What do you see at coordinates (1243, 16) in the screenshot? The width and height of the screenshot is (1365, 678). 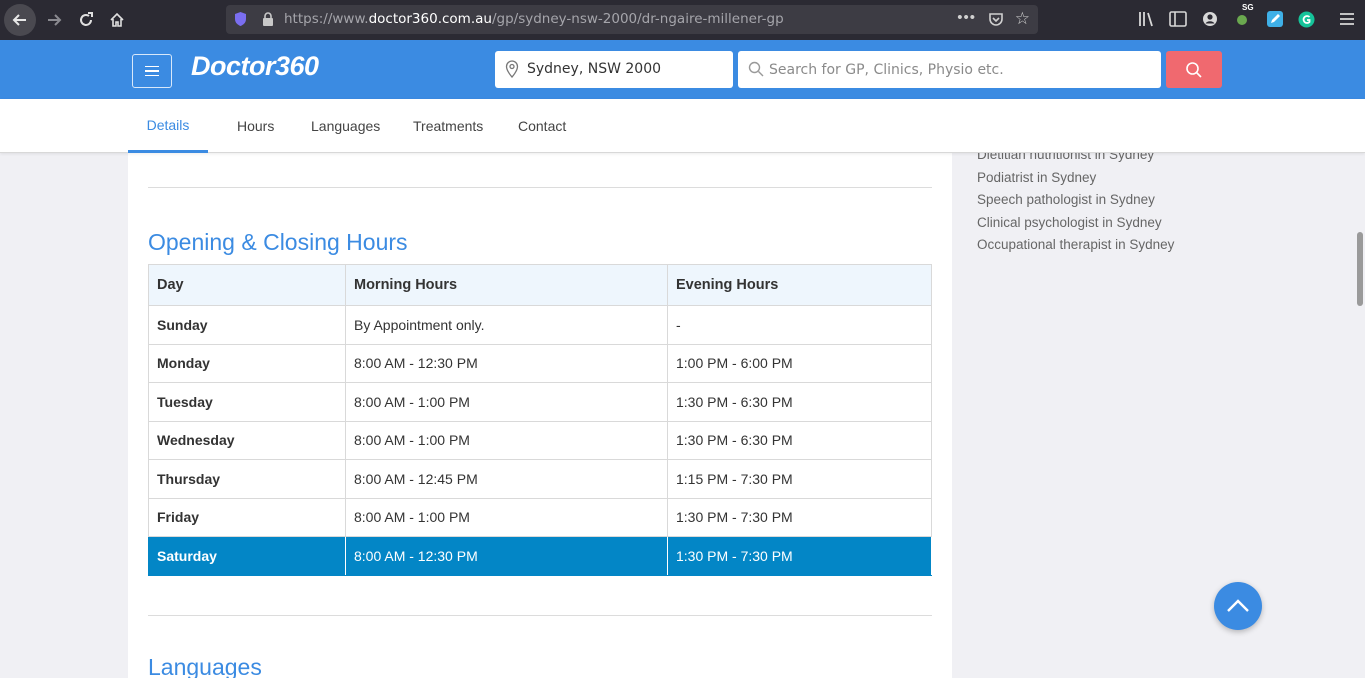 I see `extension-sg-icon: SG` at bounding box center [1243, 16].